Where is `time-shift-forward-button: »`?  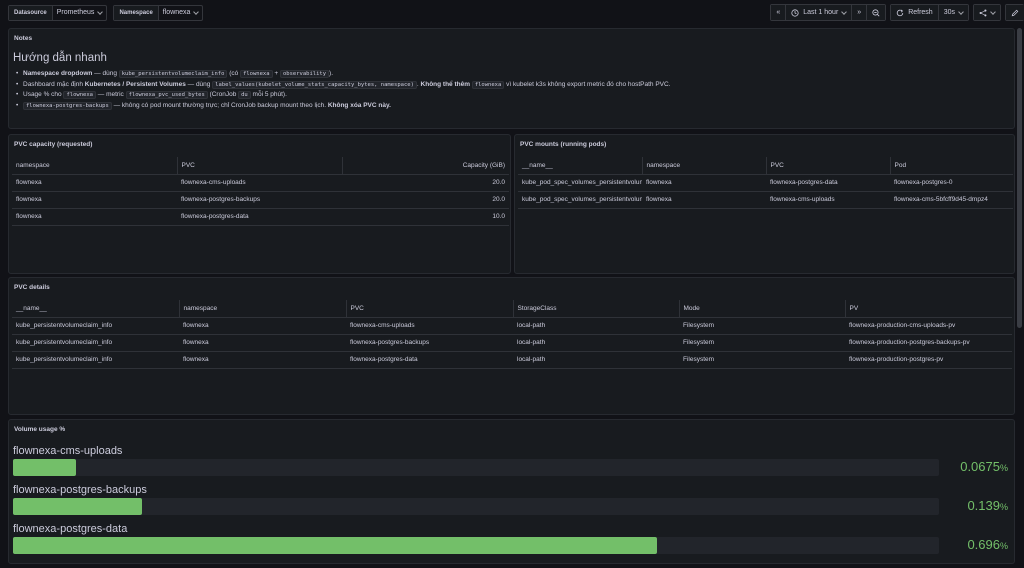
time-shift-forward-button: » is located at coordinates (860, 12).